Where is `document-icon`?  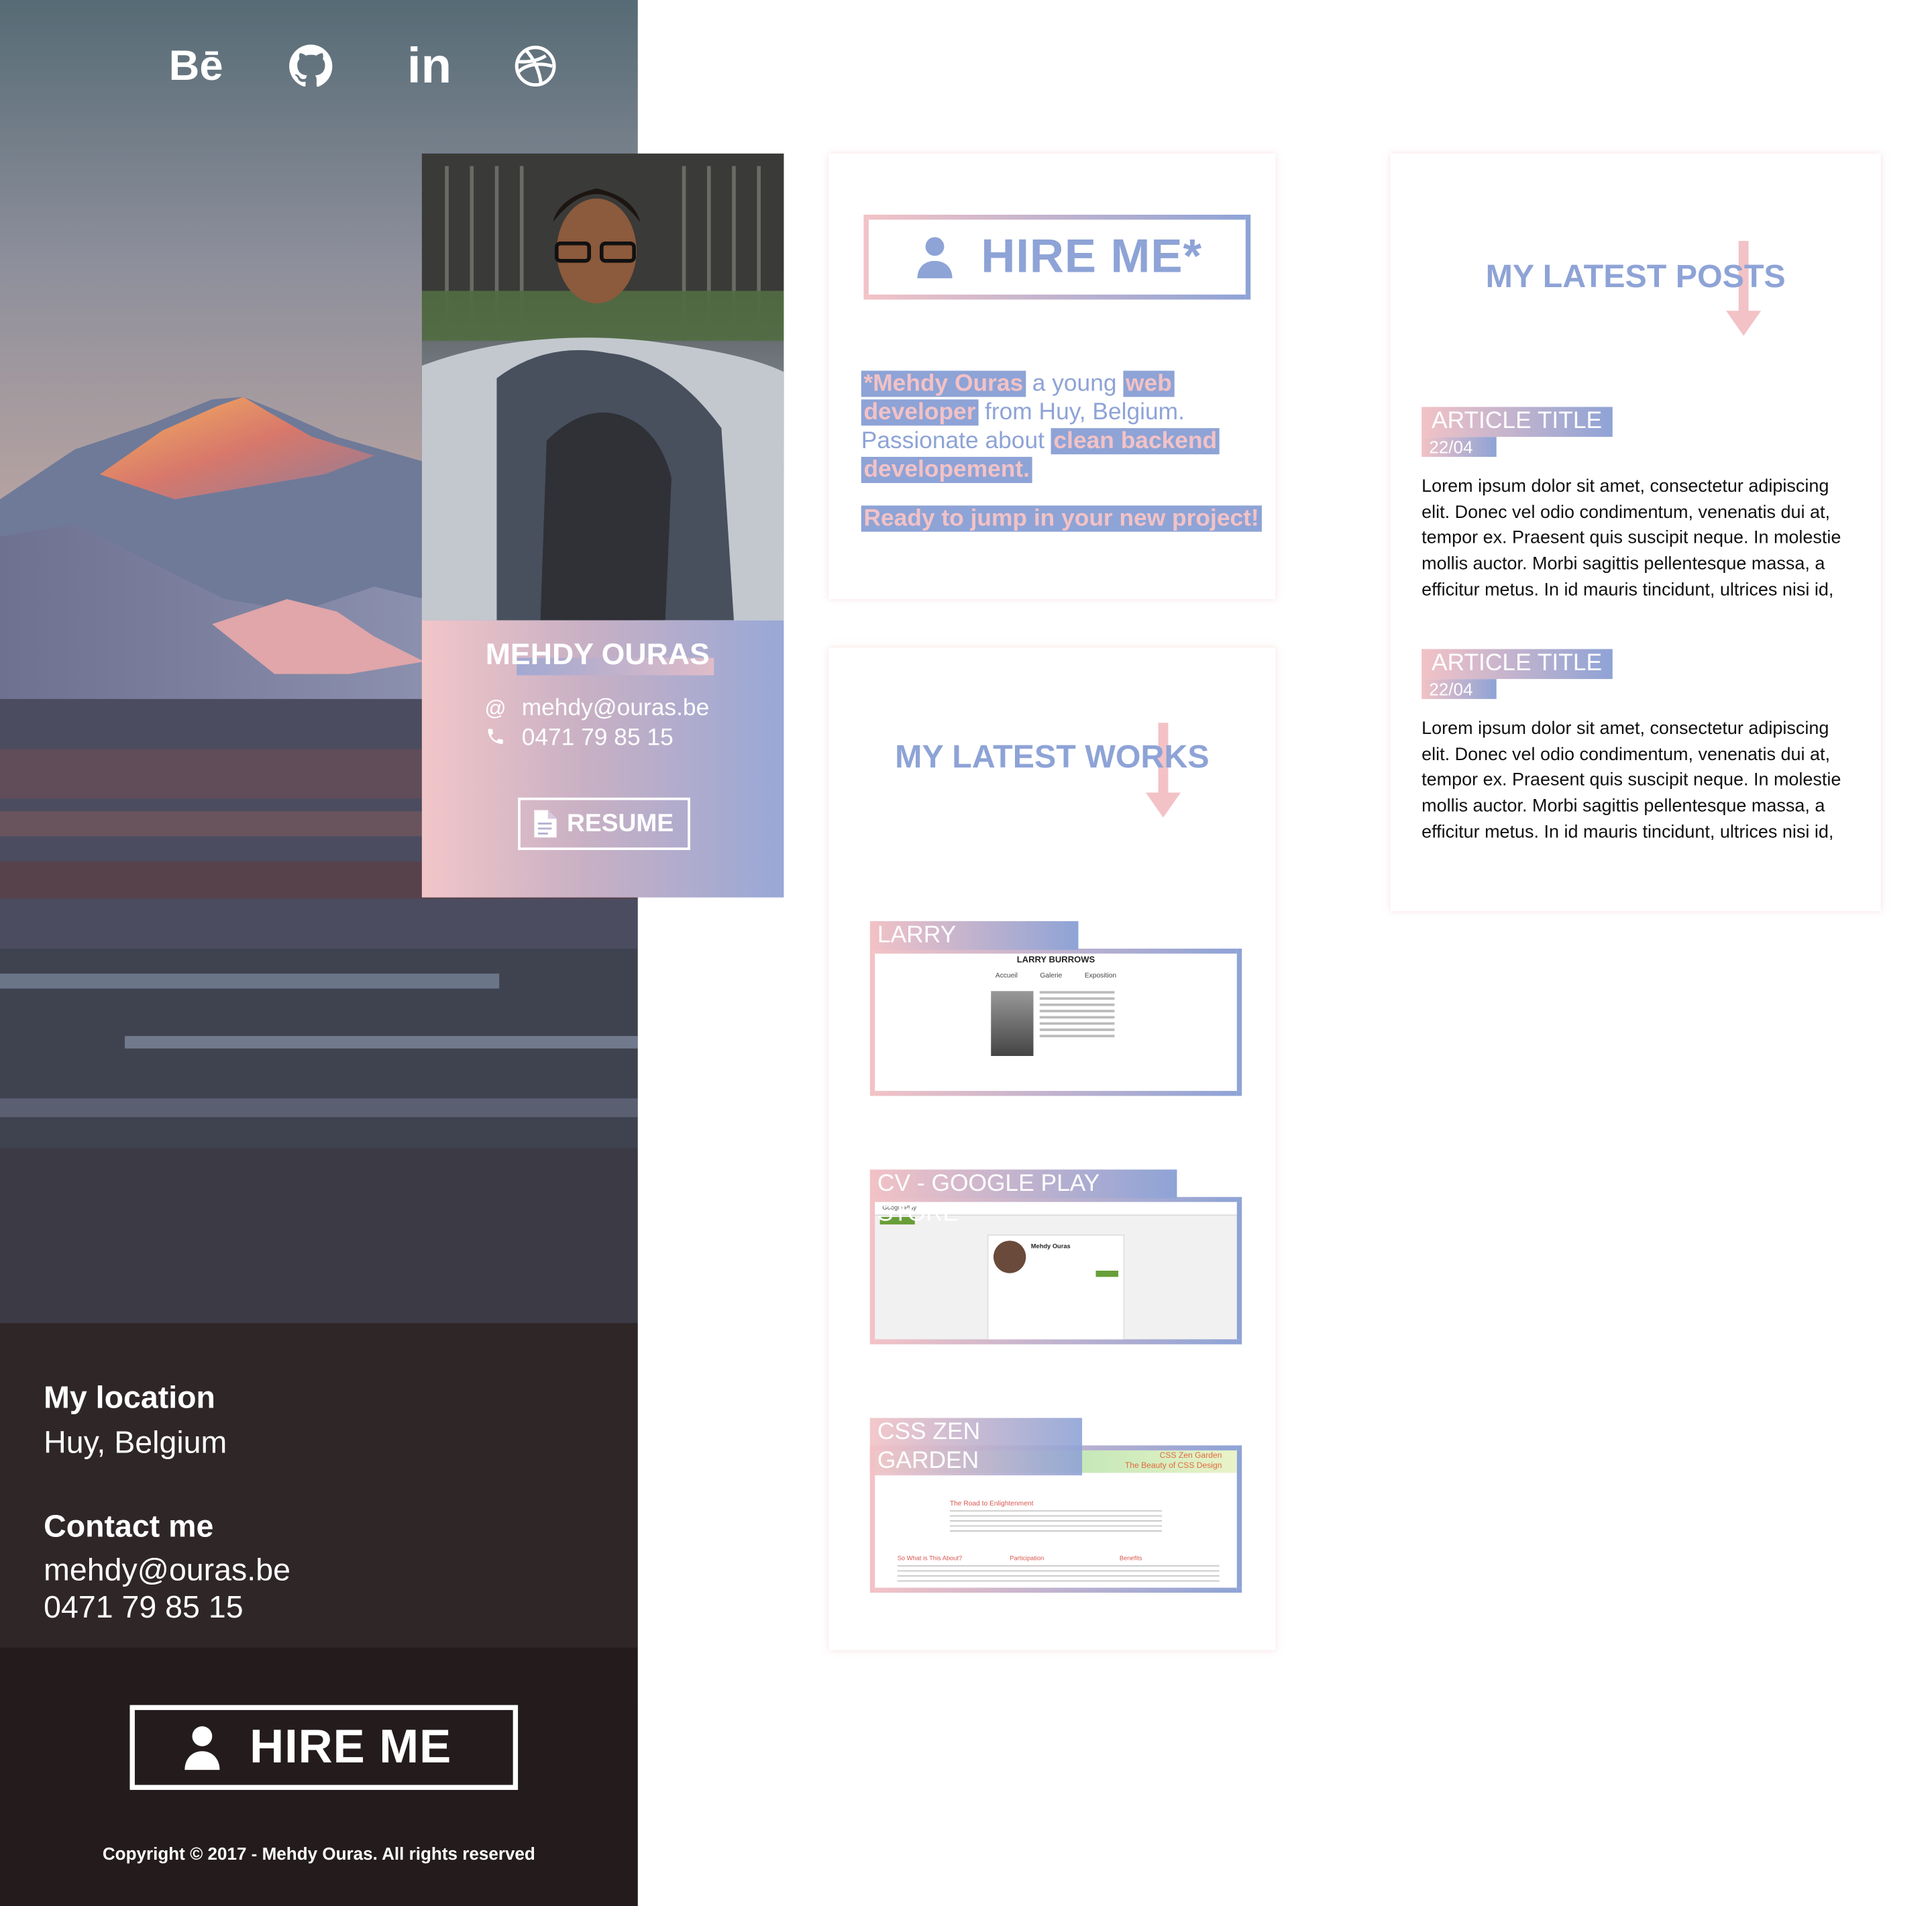
document-icon is located at coordinates (545, 824).